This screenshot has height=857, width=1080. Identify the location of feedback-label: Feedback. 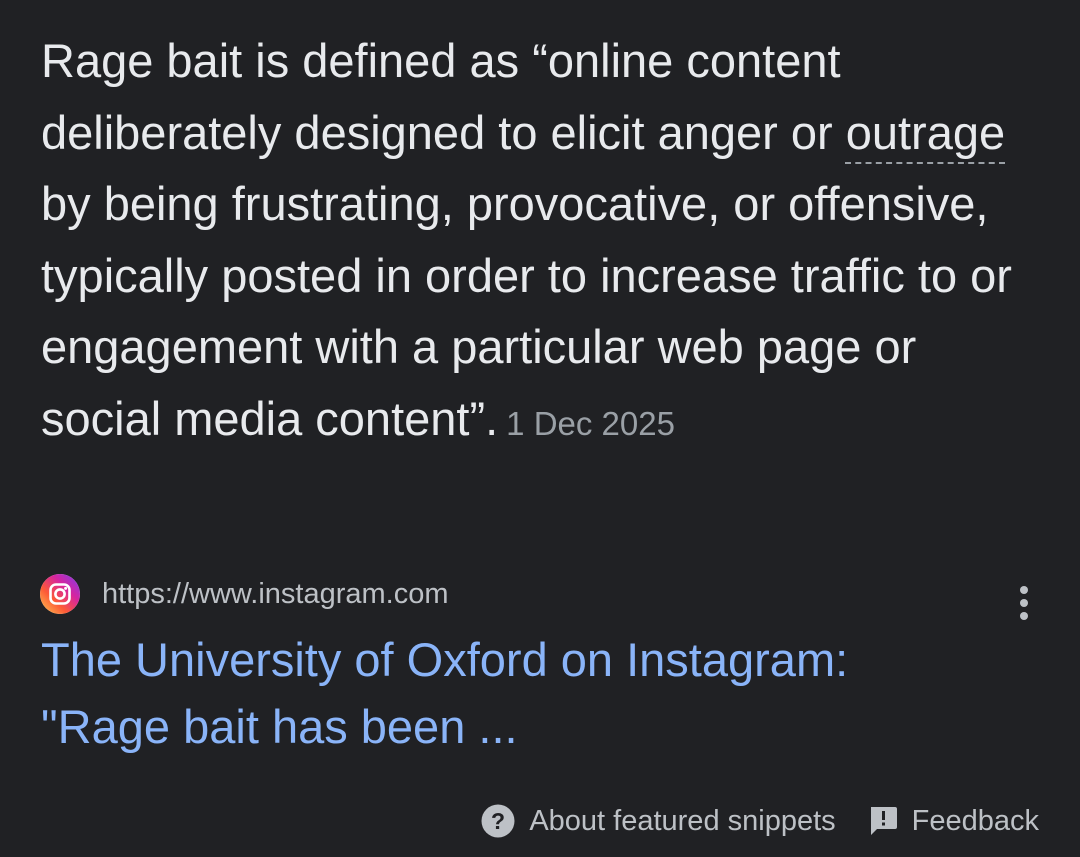
(975, 820).